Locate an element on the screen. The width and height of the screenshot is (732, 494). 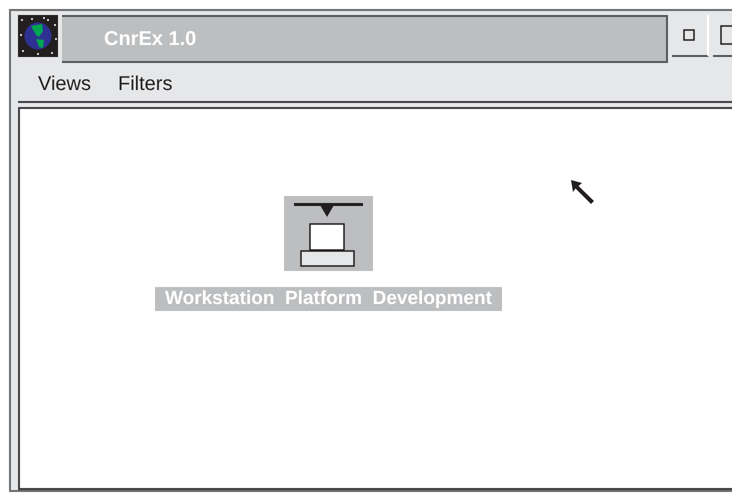
workstation-icon is located at coordinates (328, 233).